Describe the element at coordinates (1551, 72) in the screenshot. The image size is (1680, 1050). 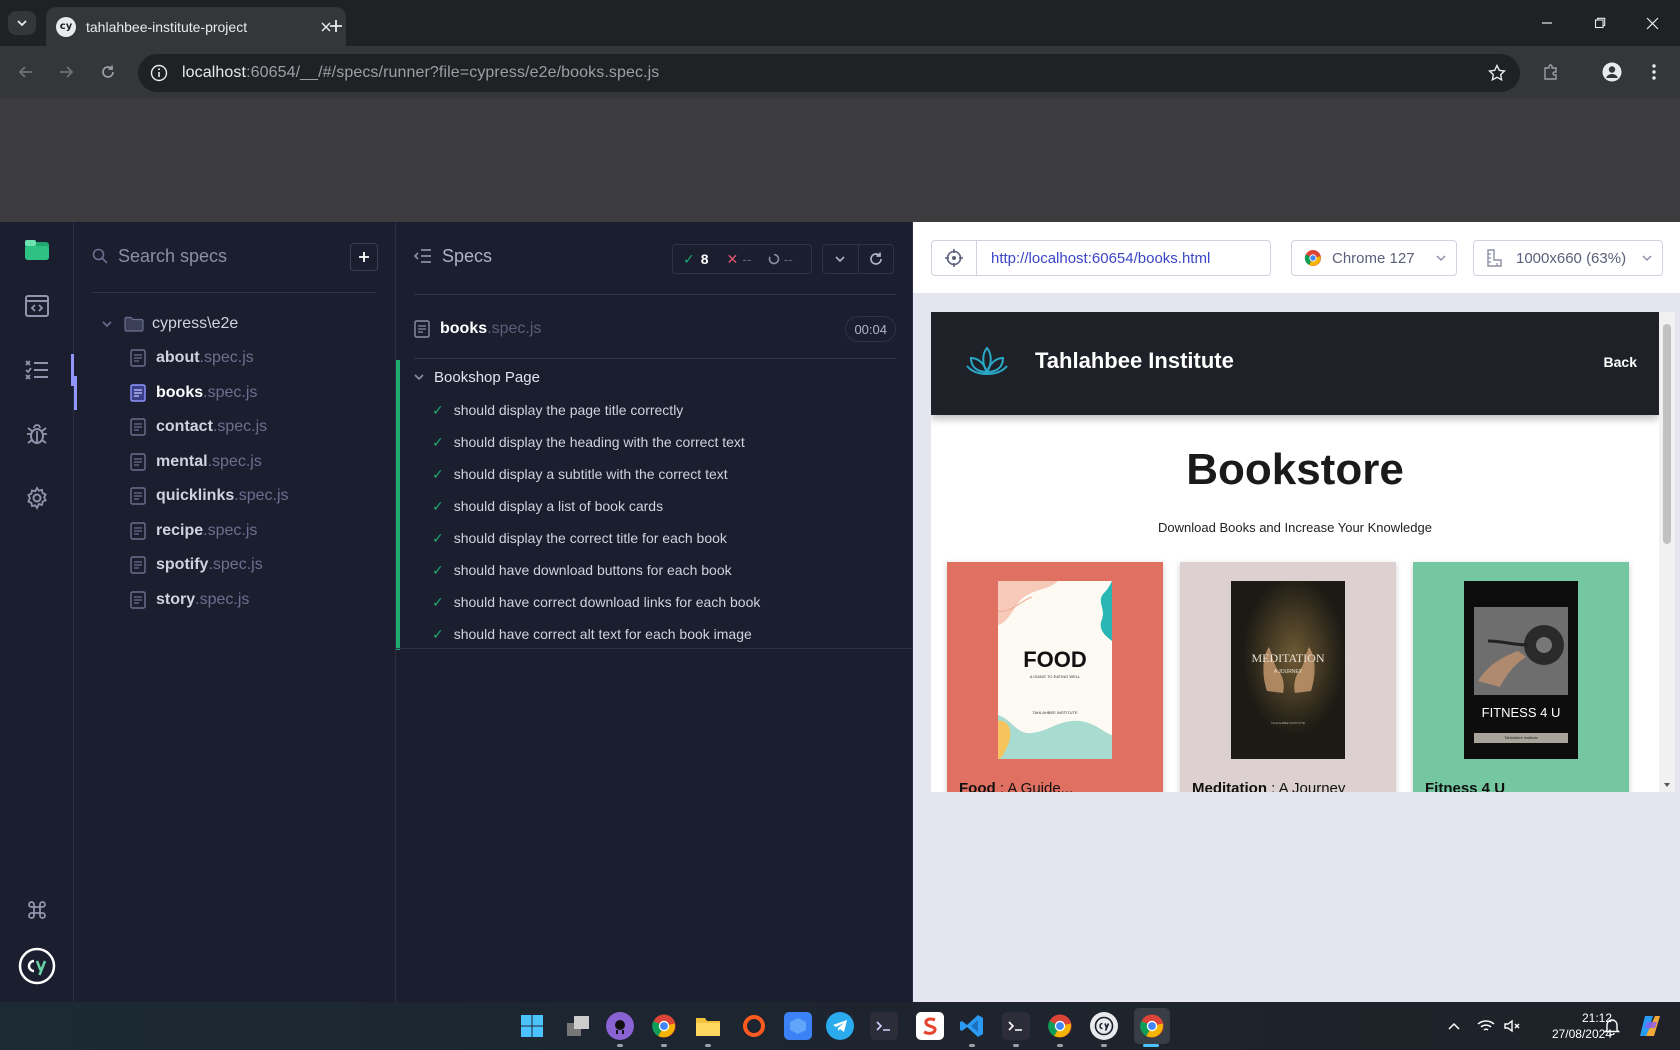
I see `extensions-button` at that location.